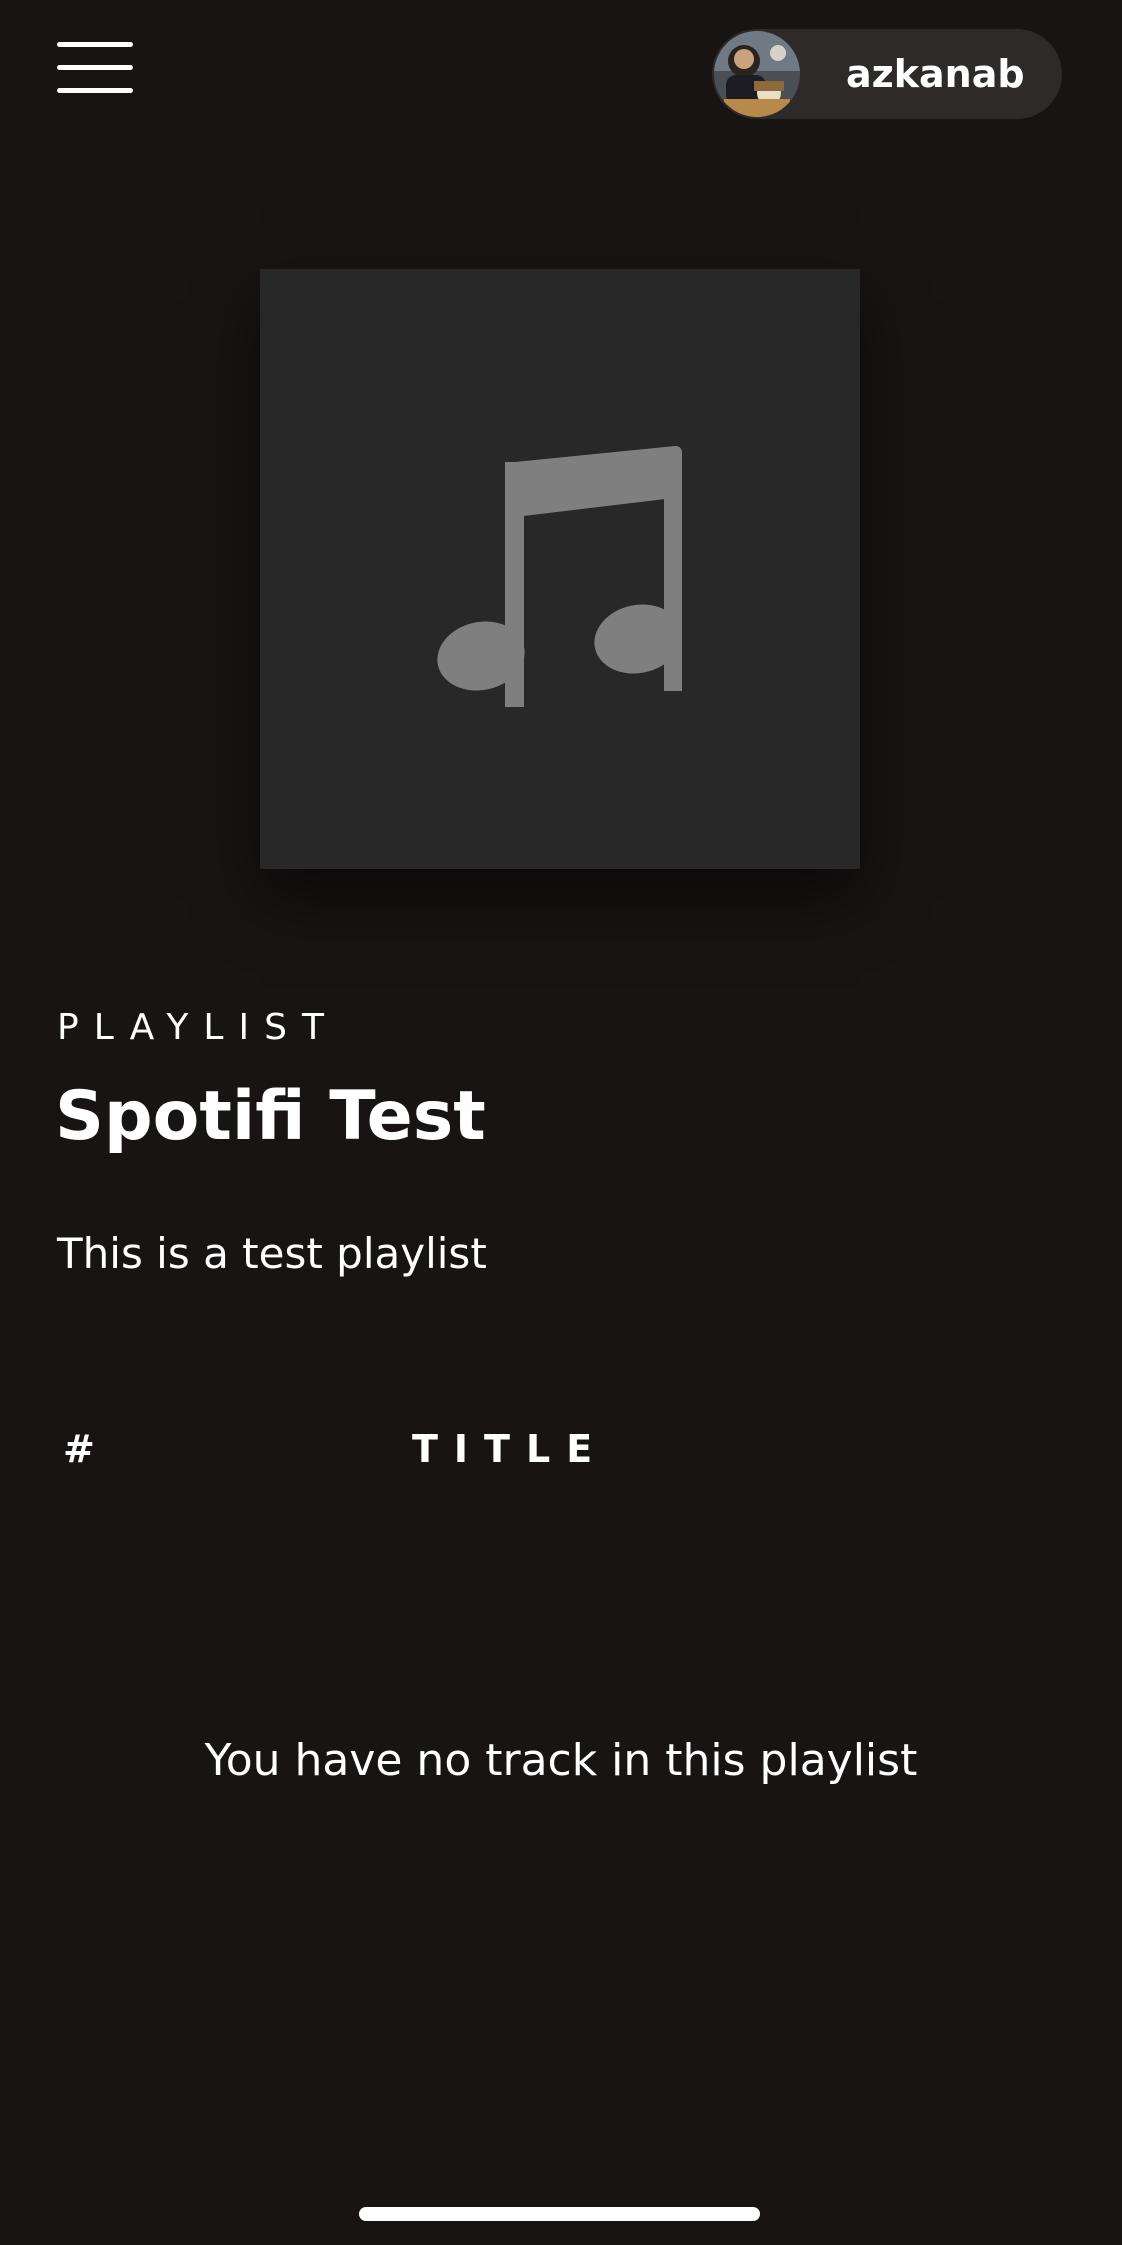 The image size is (1122, 2245). What do you see at coordinates (559, 576) in the screenshot?
I see `music-note-icon` at bounding box center [559, 576].